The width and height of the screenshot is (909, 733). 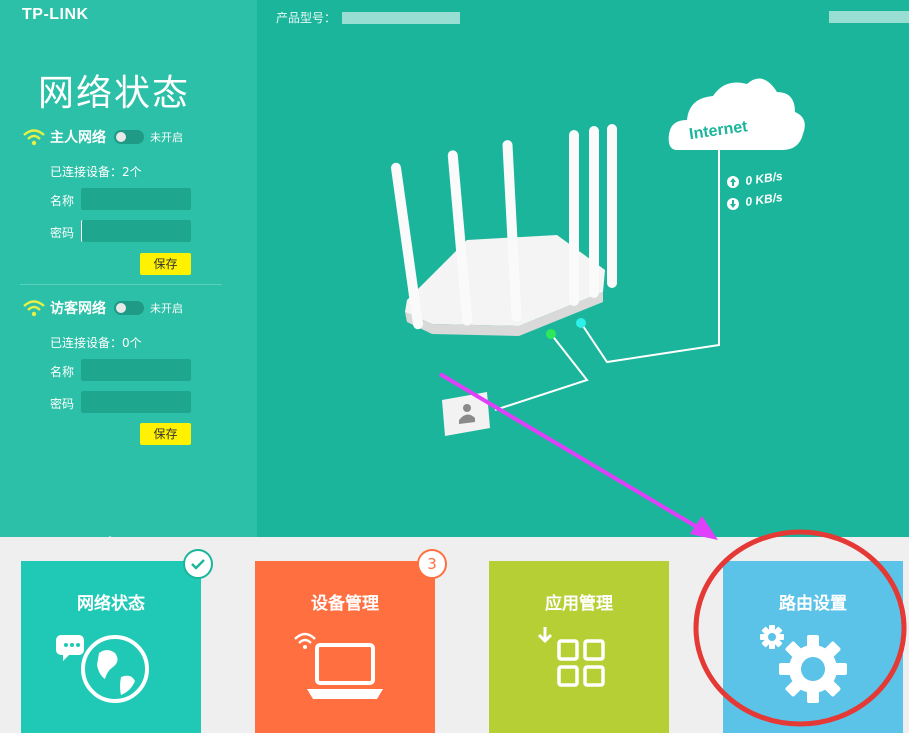 I want to click on guest-connected-count: 已连接设备：0个, so click(x=96, y=343).